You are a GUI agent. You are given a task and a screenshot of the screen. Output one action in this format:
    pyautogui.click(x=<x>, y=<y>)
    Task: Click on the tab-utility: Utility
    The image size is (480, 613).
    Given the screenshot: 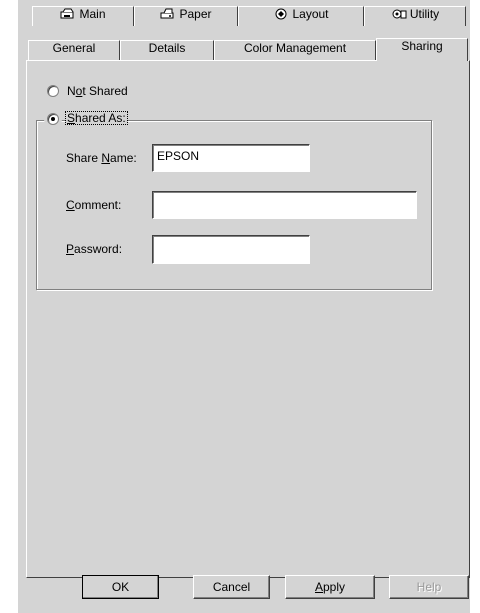 What is the action you would take?
    pyautogui.click(x=415, y=16)
    